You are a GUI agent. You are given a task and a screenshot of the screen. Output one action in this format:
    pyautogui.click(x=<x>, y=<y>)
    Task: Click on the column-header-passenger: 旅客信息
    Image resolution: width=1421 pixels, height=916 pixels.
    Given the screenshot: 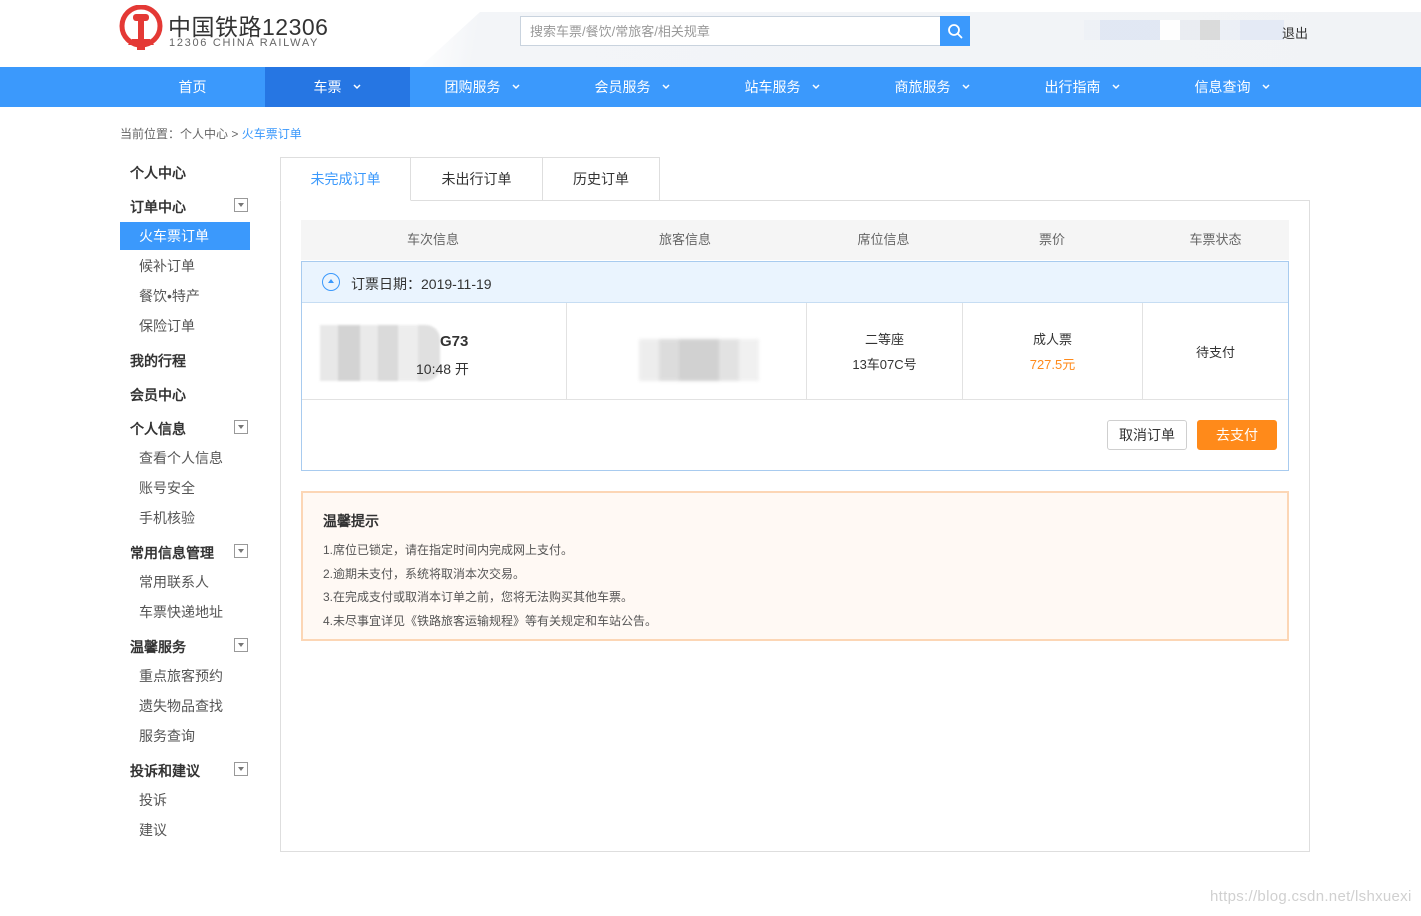 What is the action you would take?
    pyautogui.click(x=684, y=239)
    